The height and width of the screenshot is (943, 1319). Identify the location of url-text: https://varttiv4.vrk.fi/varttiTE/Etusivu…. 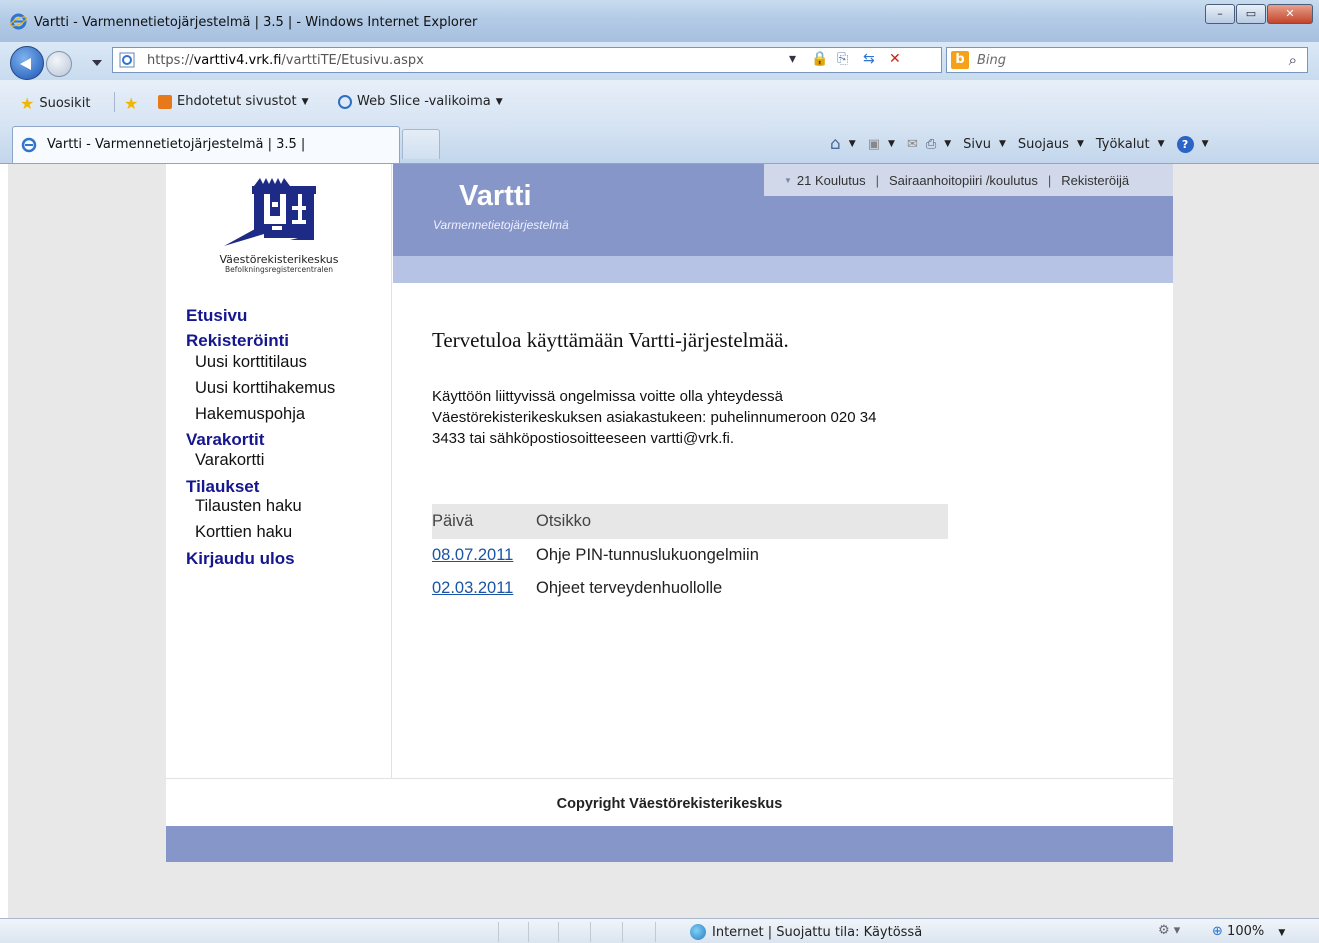
(285, 60).